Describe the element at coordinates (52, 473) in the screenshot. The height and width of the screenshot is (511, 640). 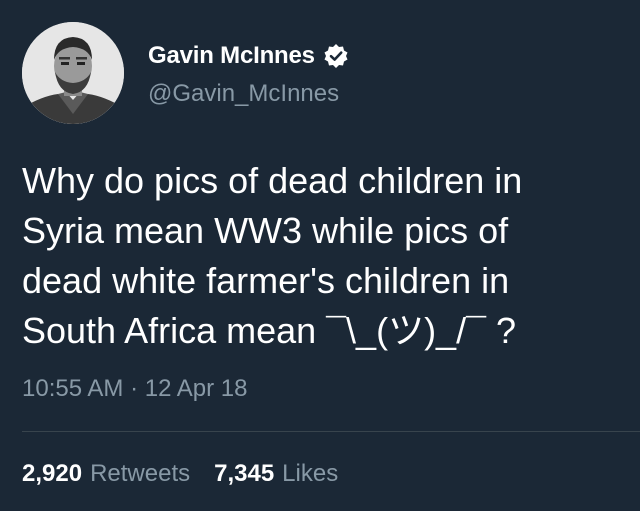
I see `retweets-count: 2,920` at that location.